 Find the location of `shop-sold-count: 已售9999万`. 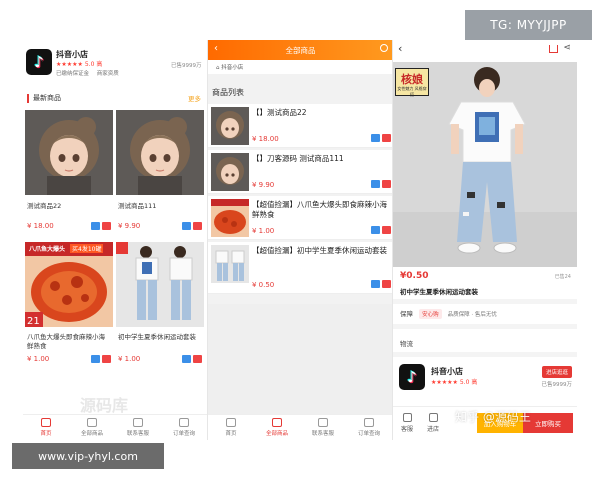

shop-sold-count: 已售9999万 is located at coordinates (557, 385).